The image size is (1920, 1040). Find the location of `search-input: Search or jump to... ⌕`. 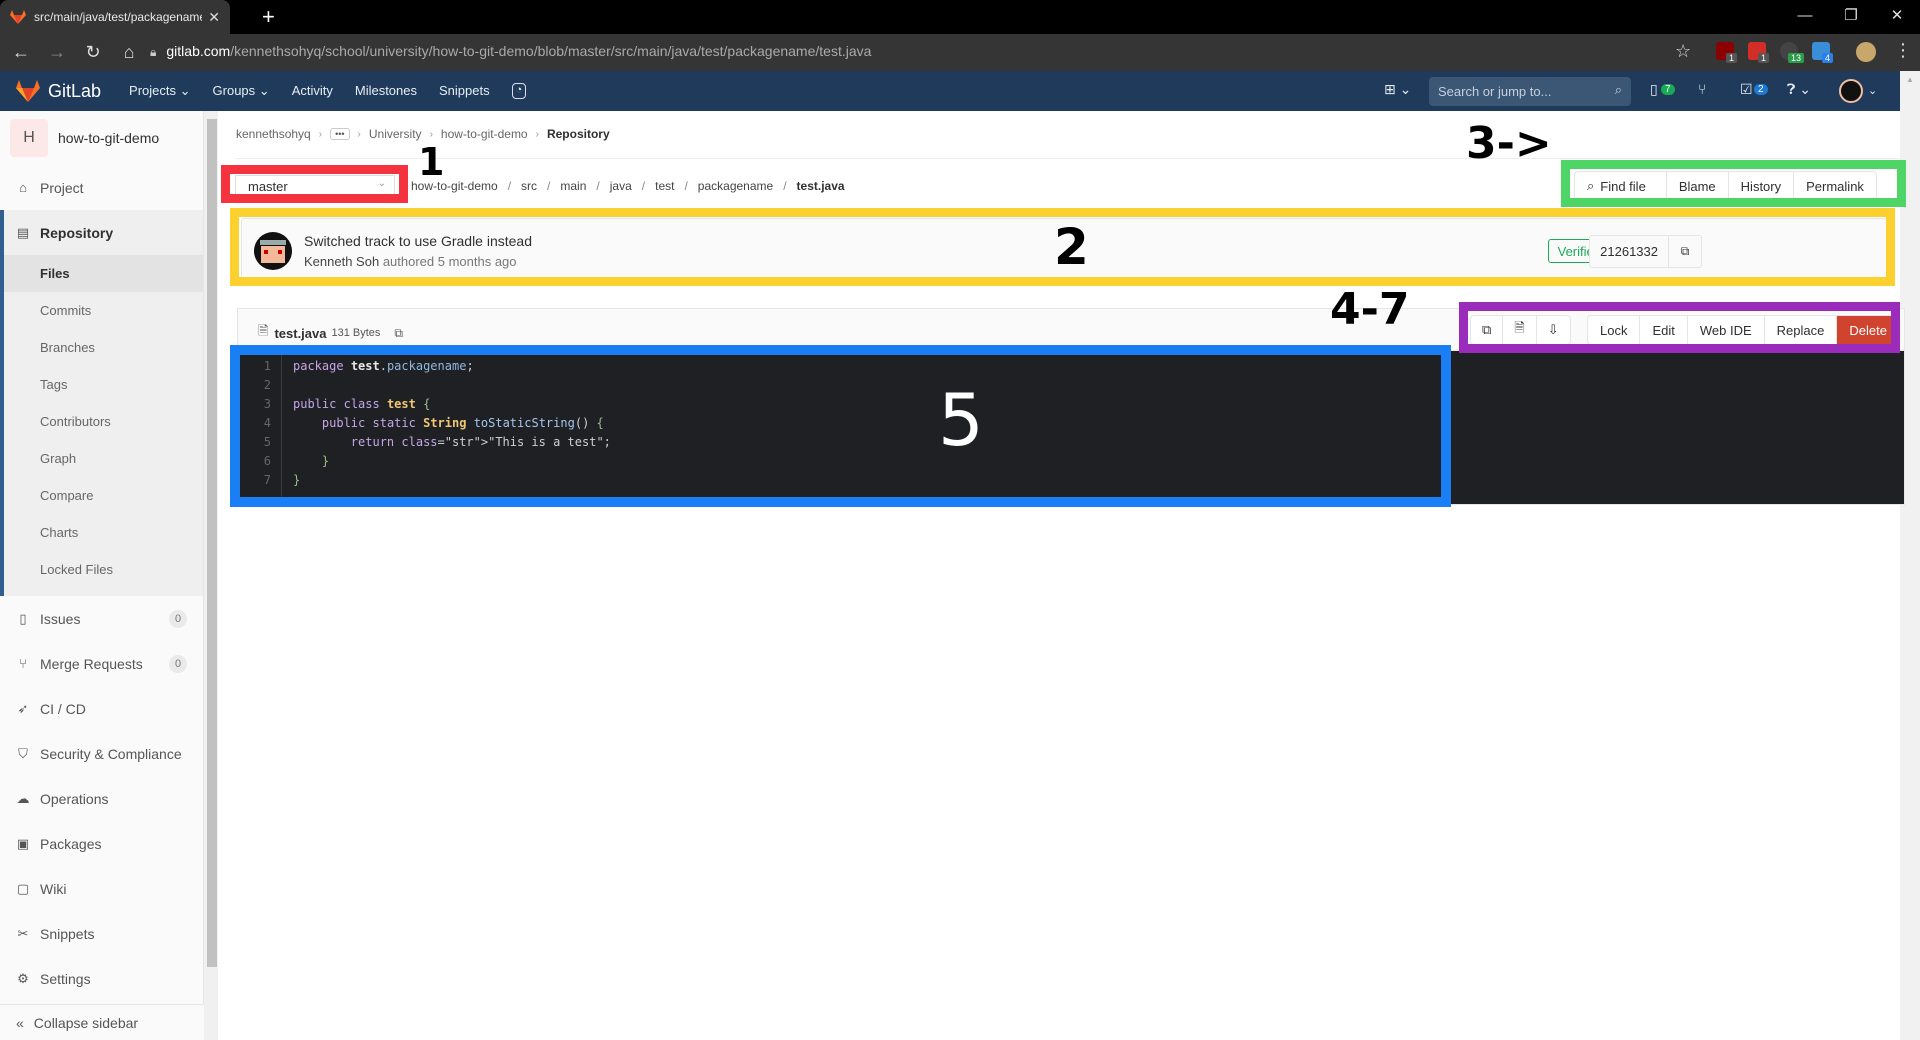

search-input: Search or jump to... ⌕ is located at coordinates (1530, 91).